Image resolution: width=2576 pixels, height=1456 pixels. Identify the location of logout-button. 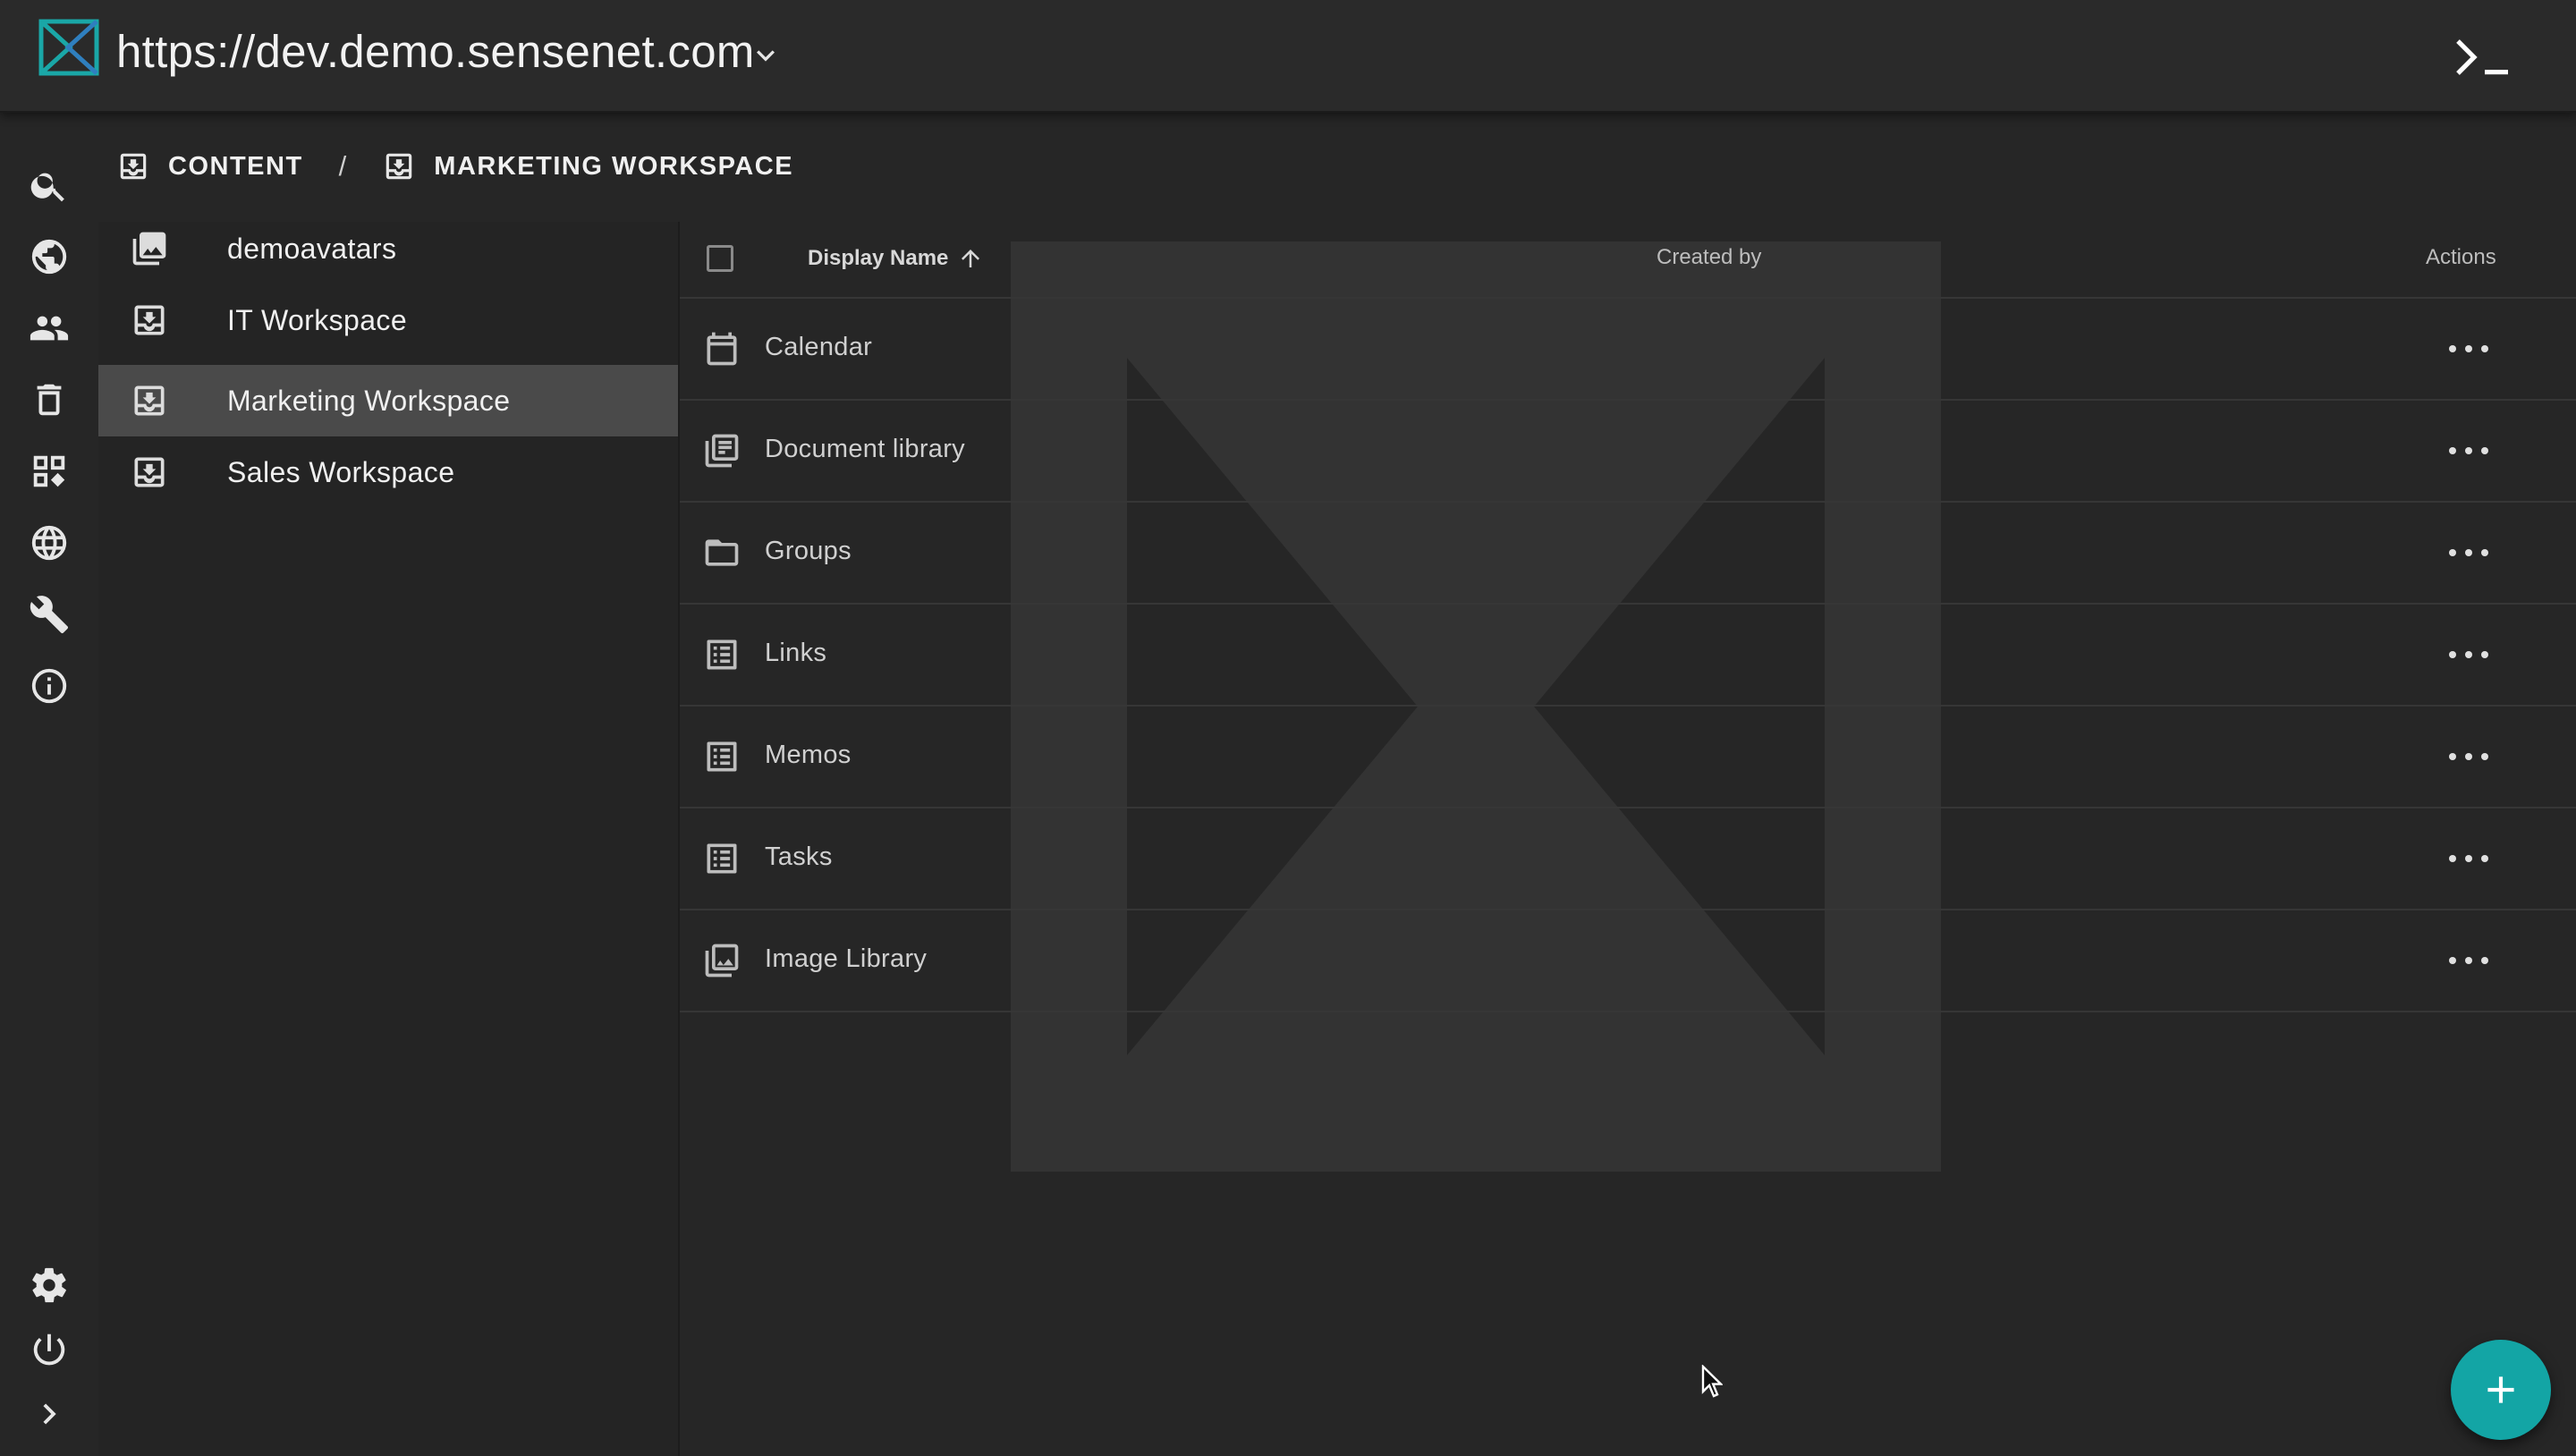
(49, 1349).